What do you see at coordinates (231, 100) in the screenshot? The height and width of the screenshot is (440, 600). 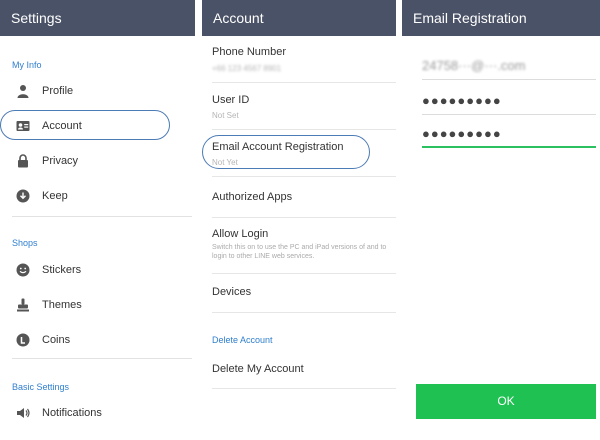 I see `user-id-label: User ID` at bounding box center [231, 100].